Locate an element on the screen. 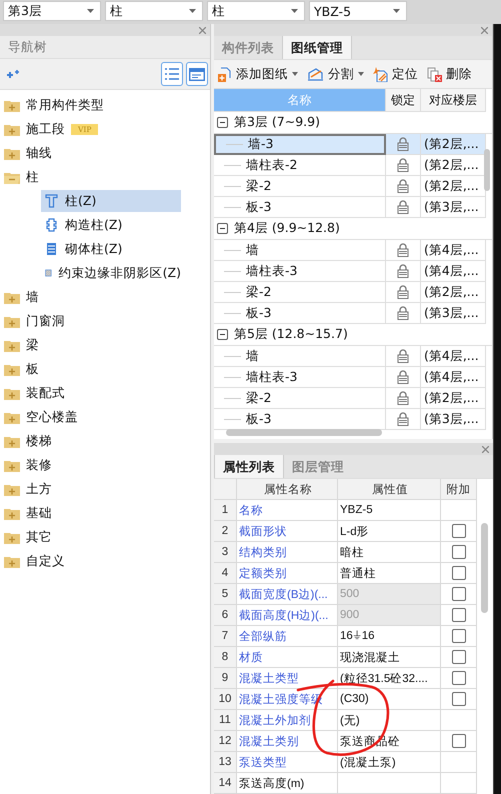  tree-item: 基础 is located at coordinates (39, 513).